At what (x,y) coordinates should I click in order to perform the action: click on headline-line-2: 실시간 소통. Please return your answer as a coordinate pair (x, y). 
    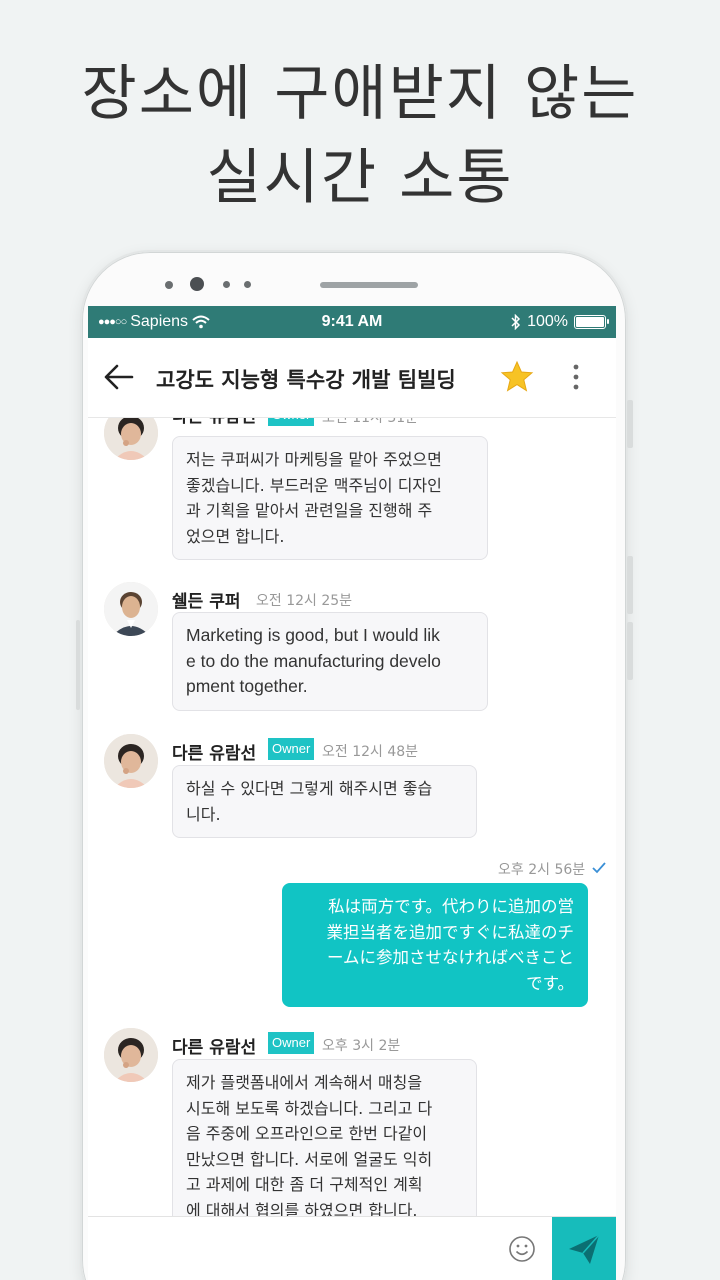
    Looking at the image, I should click on (360, 178).